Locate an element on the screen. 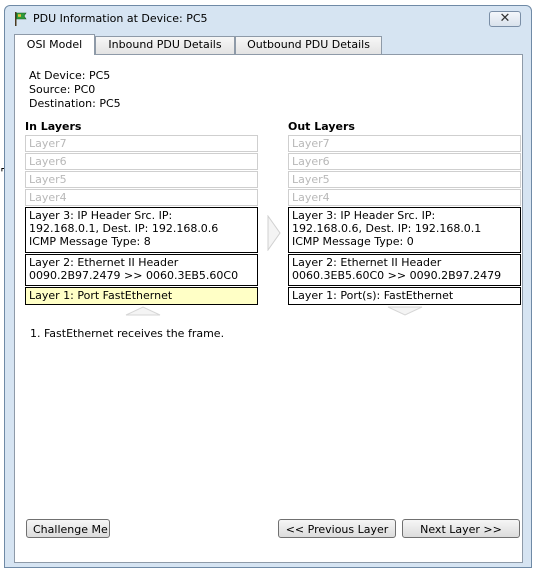  in-layer1: Layer 1: Port FastEthernet is located at coordinates (141, 296).